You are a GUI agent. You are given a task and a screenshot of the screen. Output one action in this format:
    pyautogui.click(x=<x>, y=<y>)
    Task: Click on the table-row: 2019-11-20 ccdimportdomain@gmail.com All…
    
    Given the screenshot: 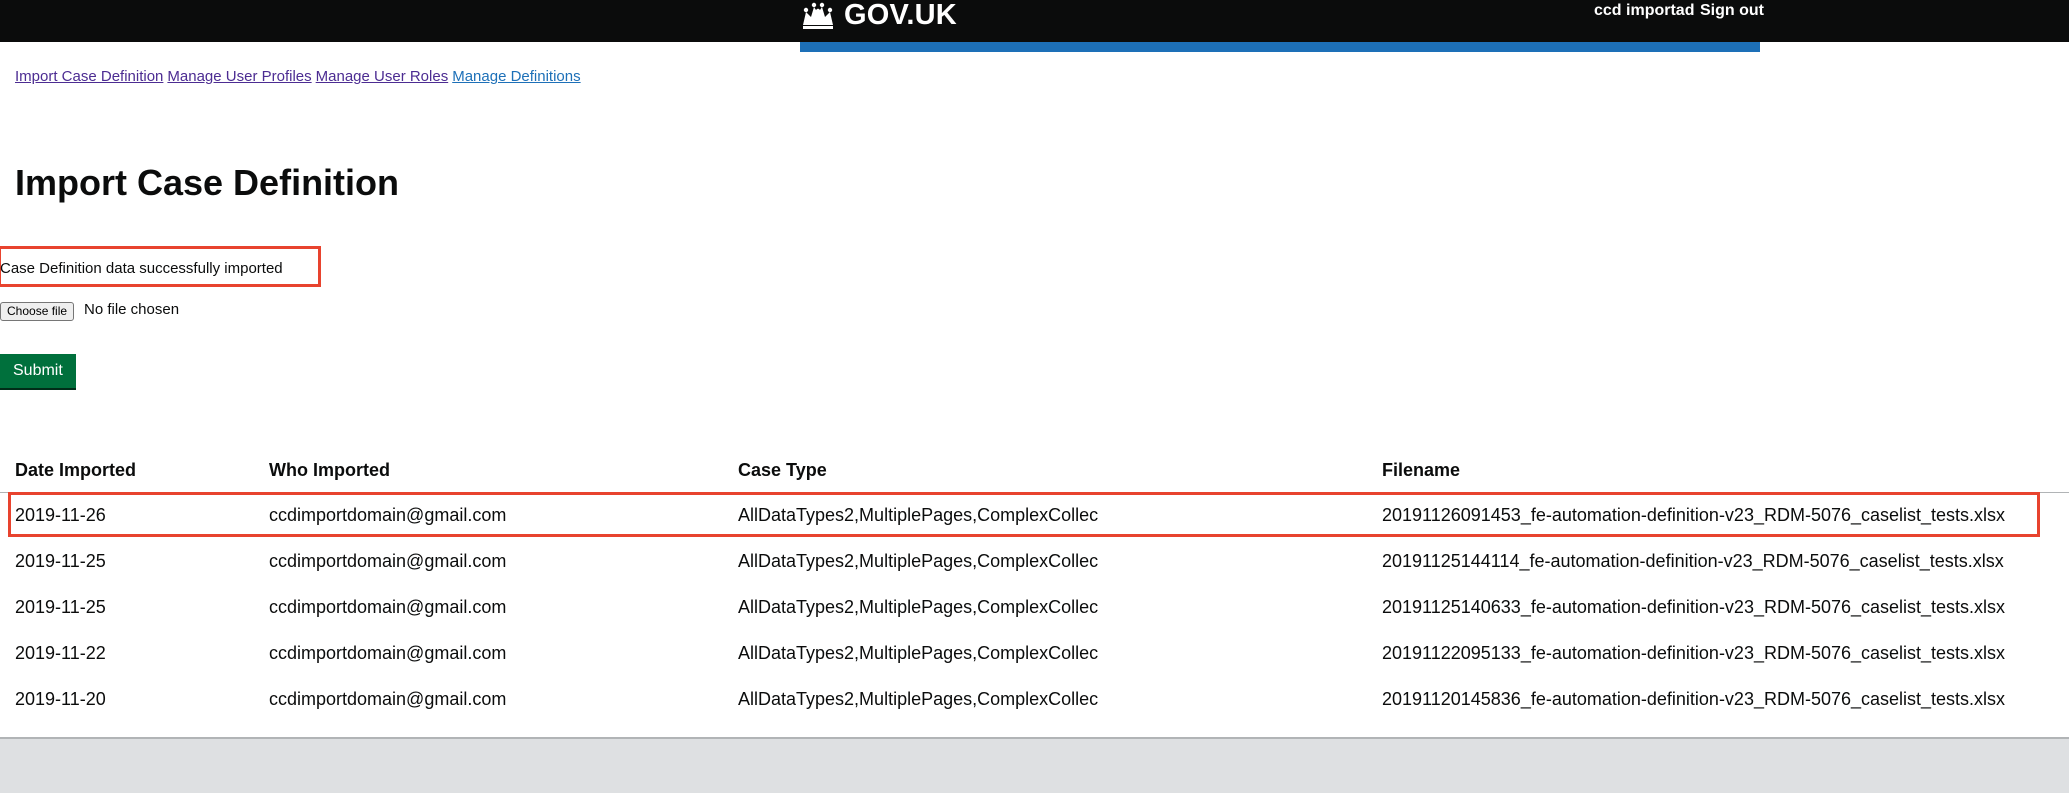 What is the action you would take?
    pyautogui.click(x=1034, y=700)
    